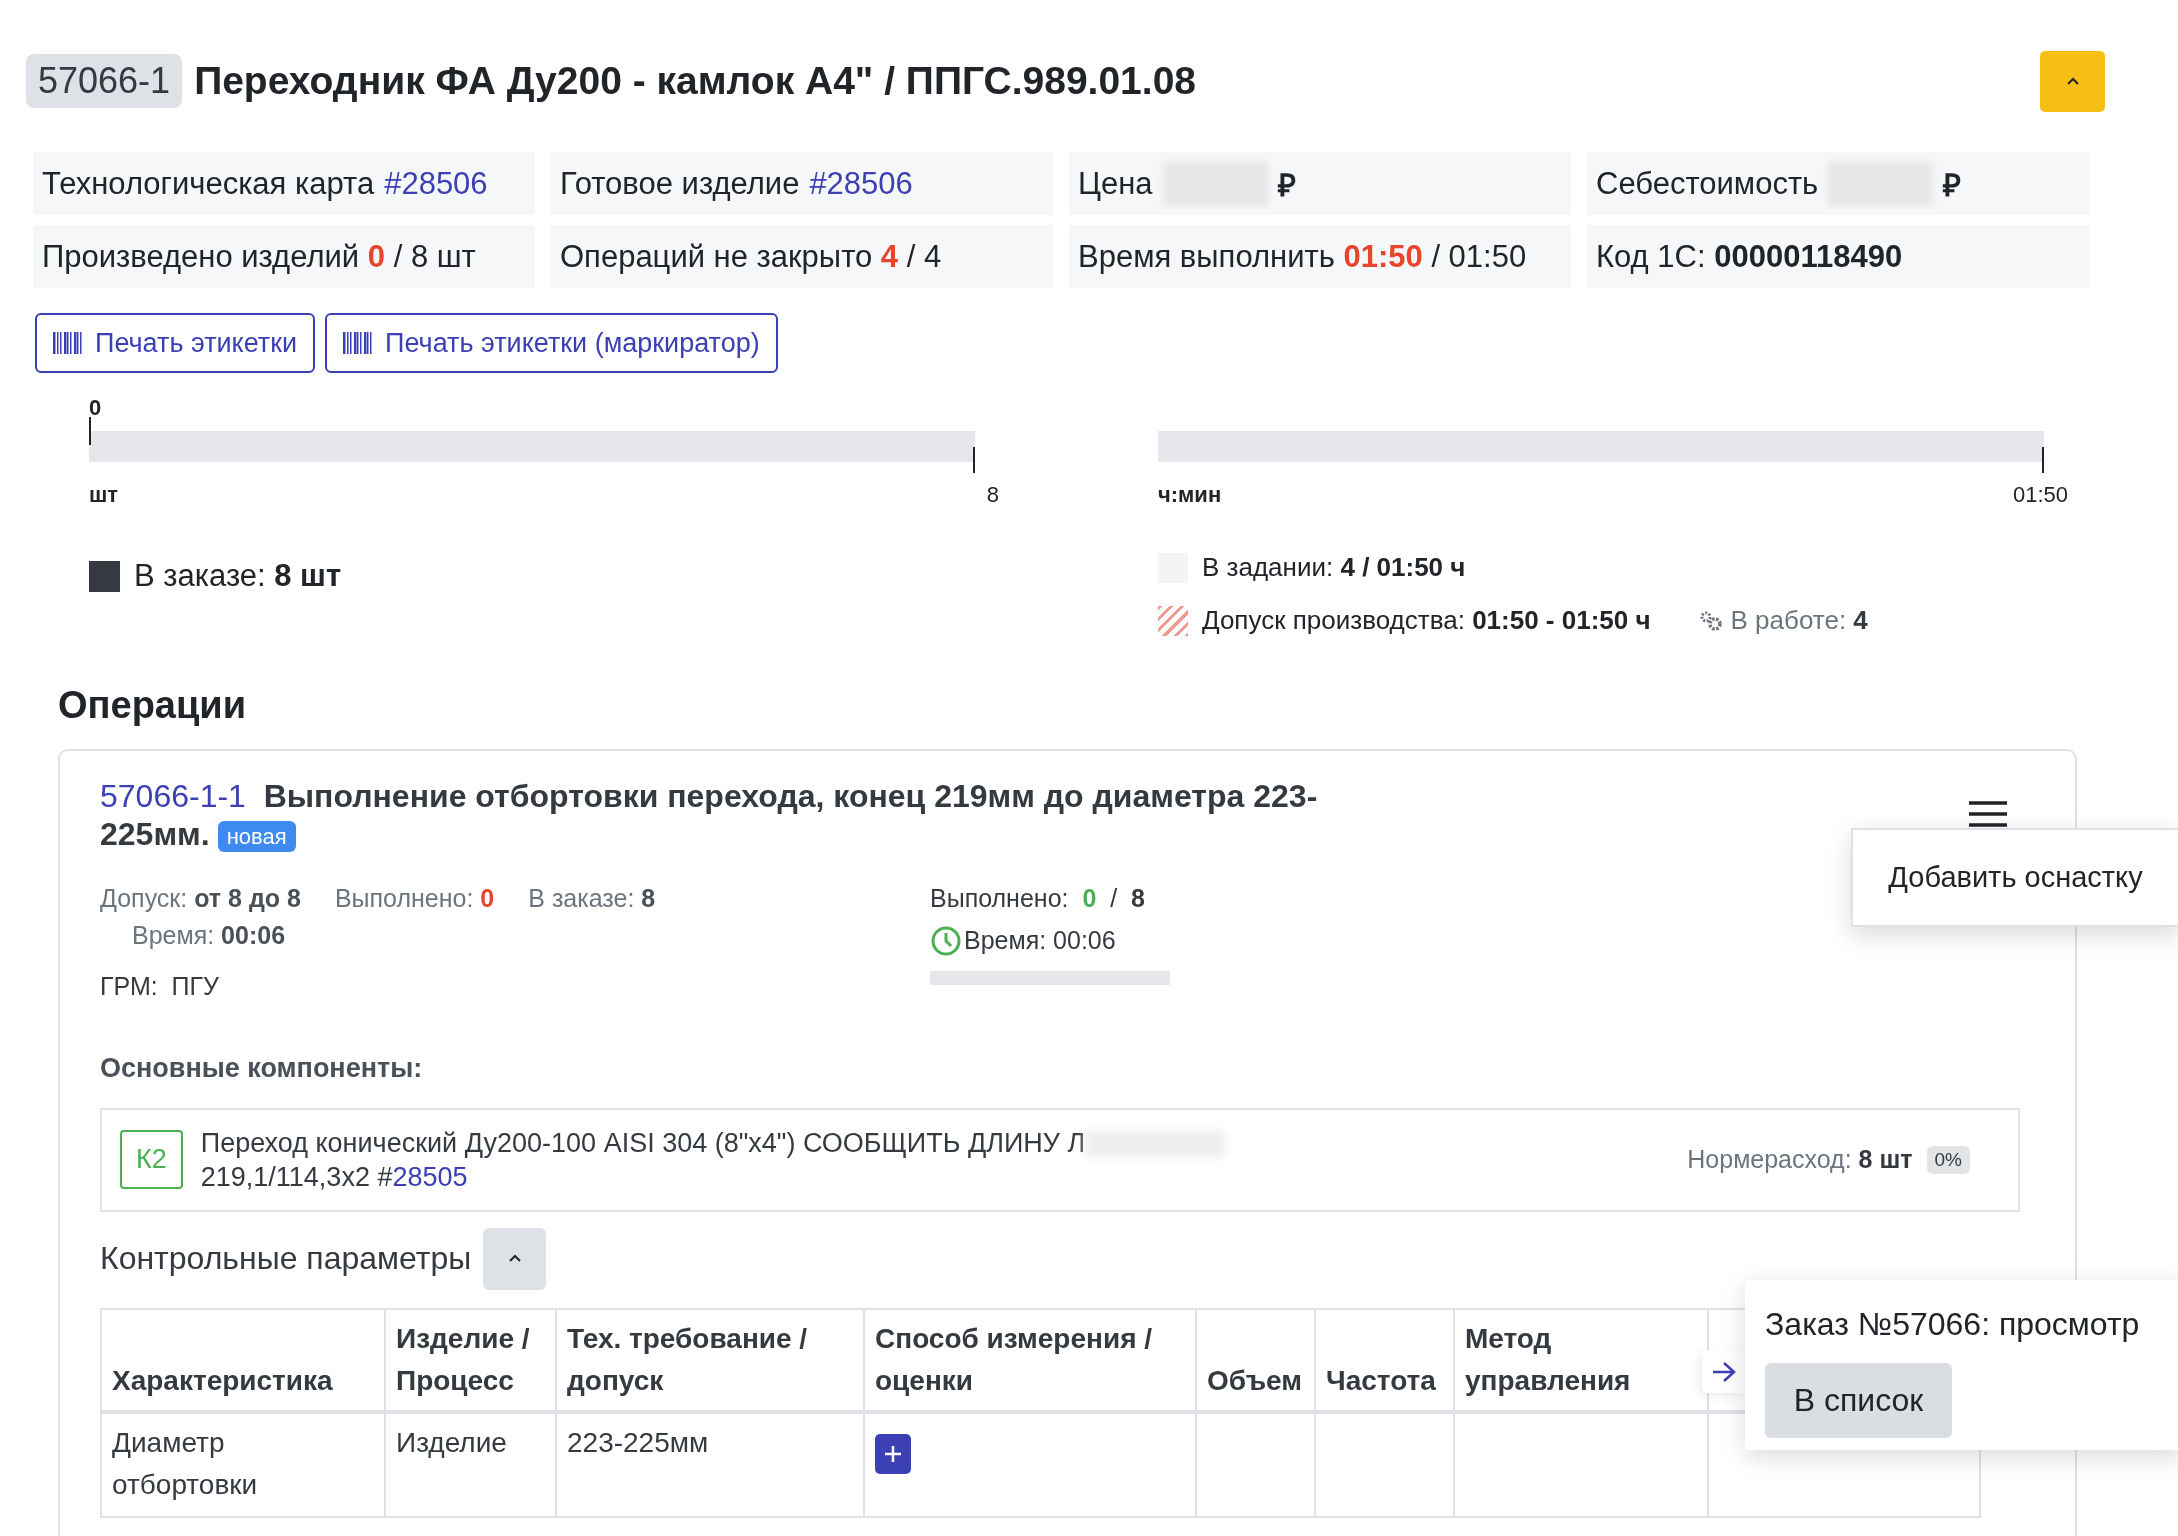 This screenshot has width=2178, height=1536. Describe the element at coordinates (643, 1142) in the screenshot. I see `component-name: Переход конический Ду200-100 AISI 304 (8"x4") СООБЩИТЬ ДЛИНУ Л` at that location.